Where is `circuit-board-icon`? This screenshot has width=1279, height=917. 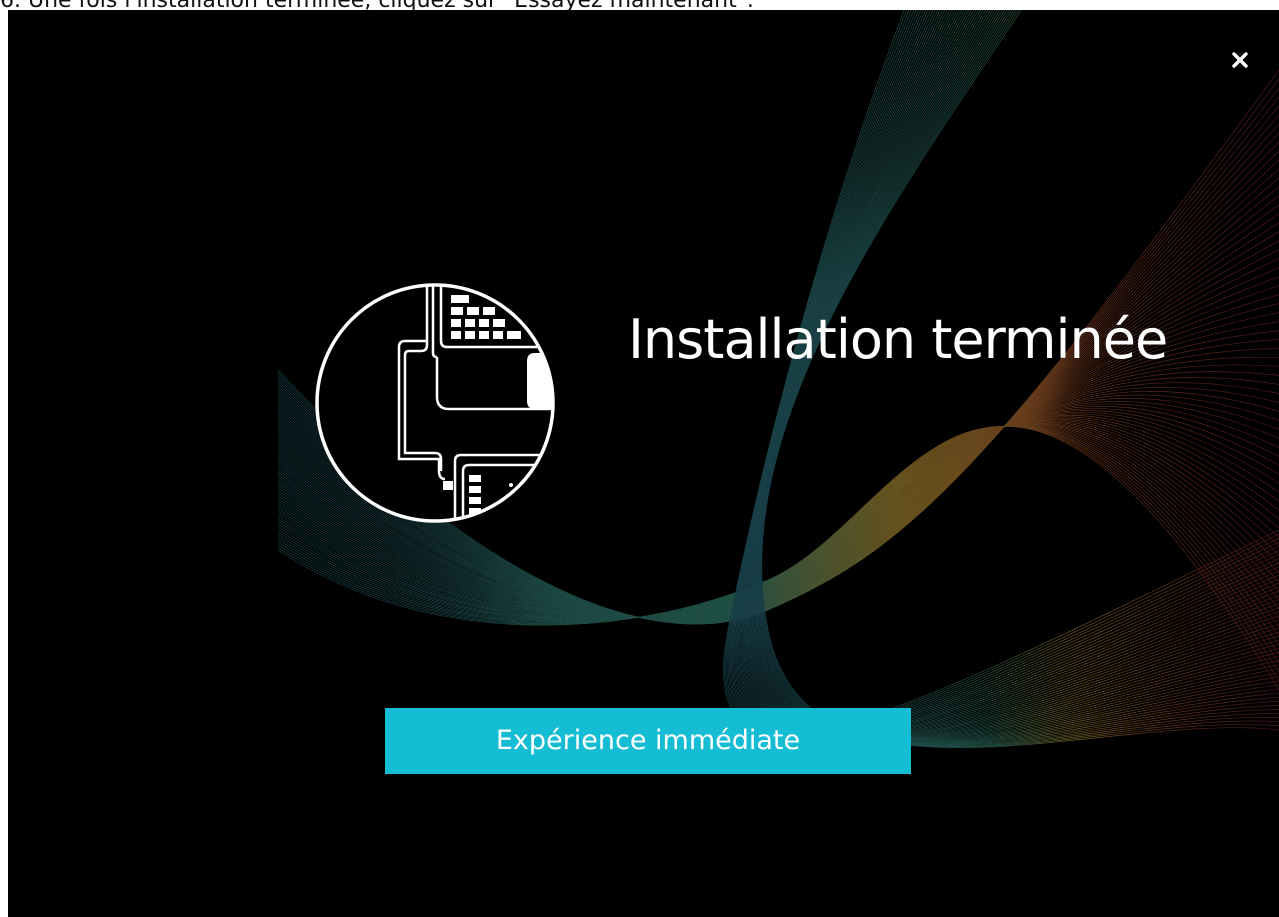 circuit-board-icon is located at coordinates (435, 403).